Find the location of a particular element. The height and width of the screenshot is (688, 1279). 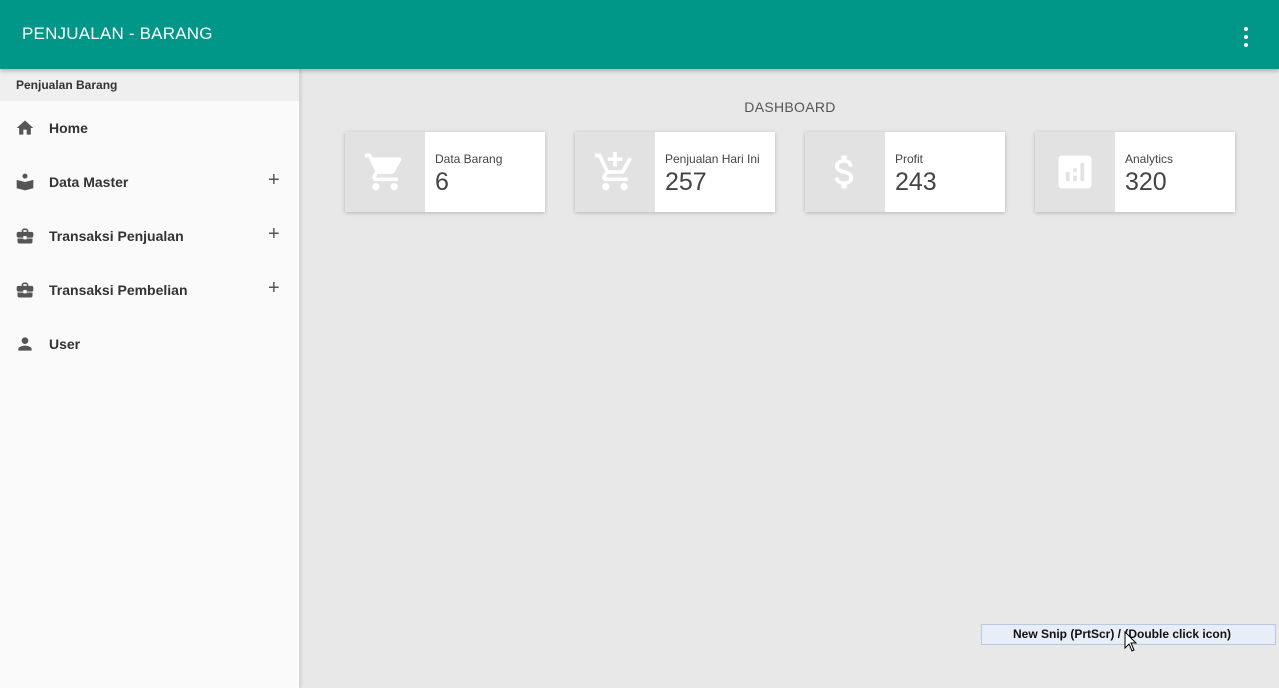

shopping-cart-icon is located at coordinates (383, 172).